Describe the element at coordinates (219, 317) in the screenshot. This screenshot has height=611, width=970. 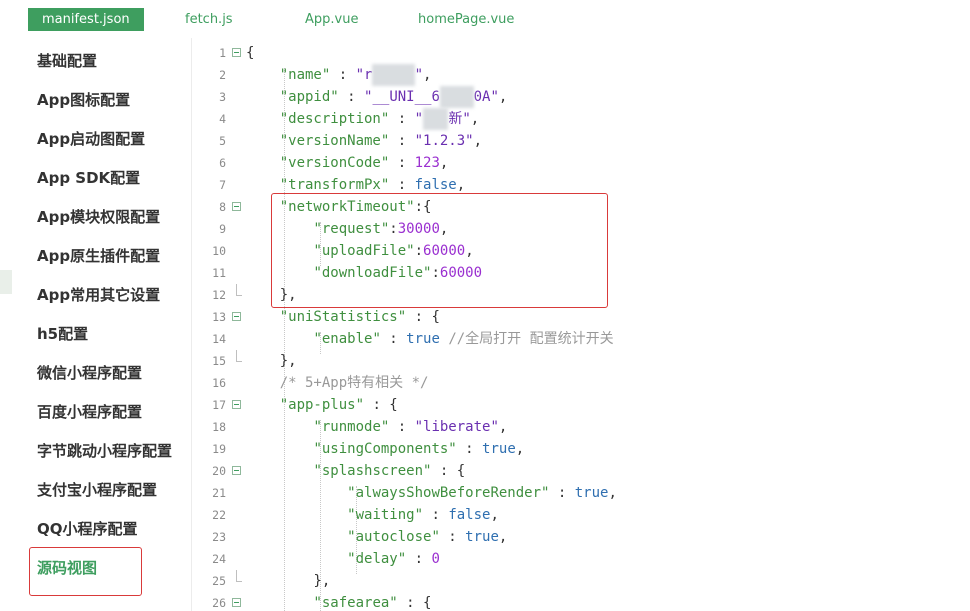
I see `line-number: 13` at that location.